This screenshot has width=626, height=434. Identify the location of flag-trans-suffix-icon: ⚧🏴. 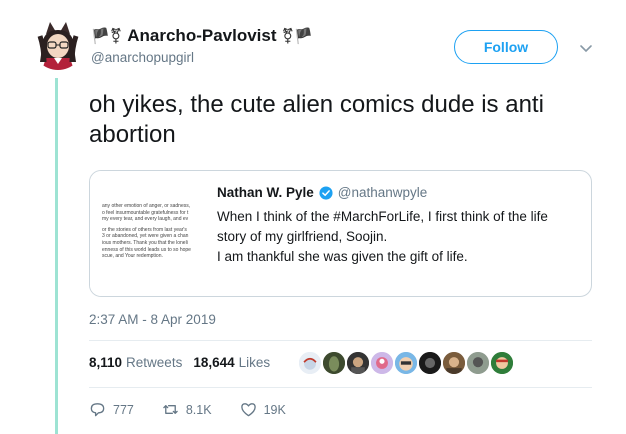
(297, 36).